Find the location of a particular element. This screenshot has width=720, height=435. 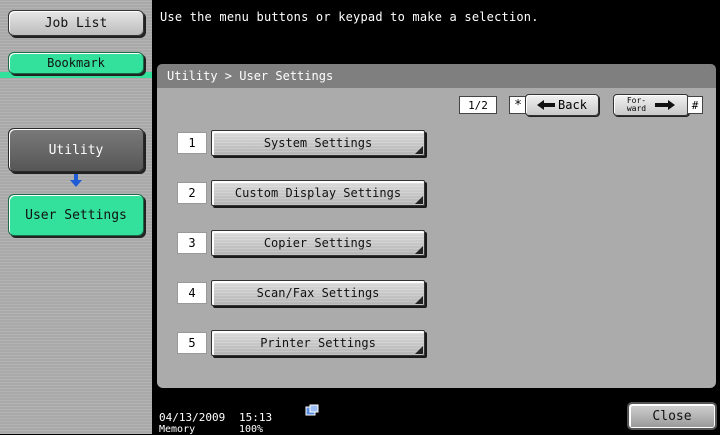

menu-item-number: 5 is located at coordinates (192, 343).